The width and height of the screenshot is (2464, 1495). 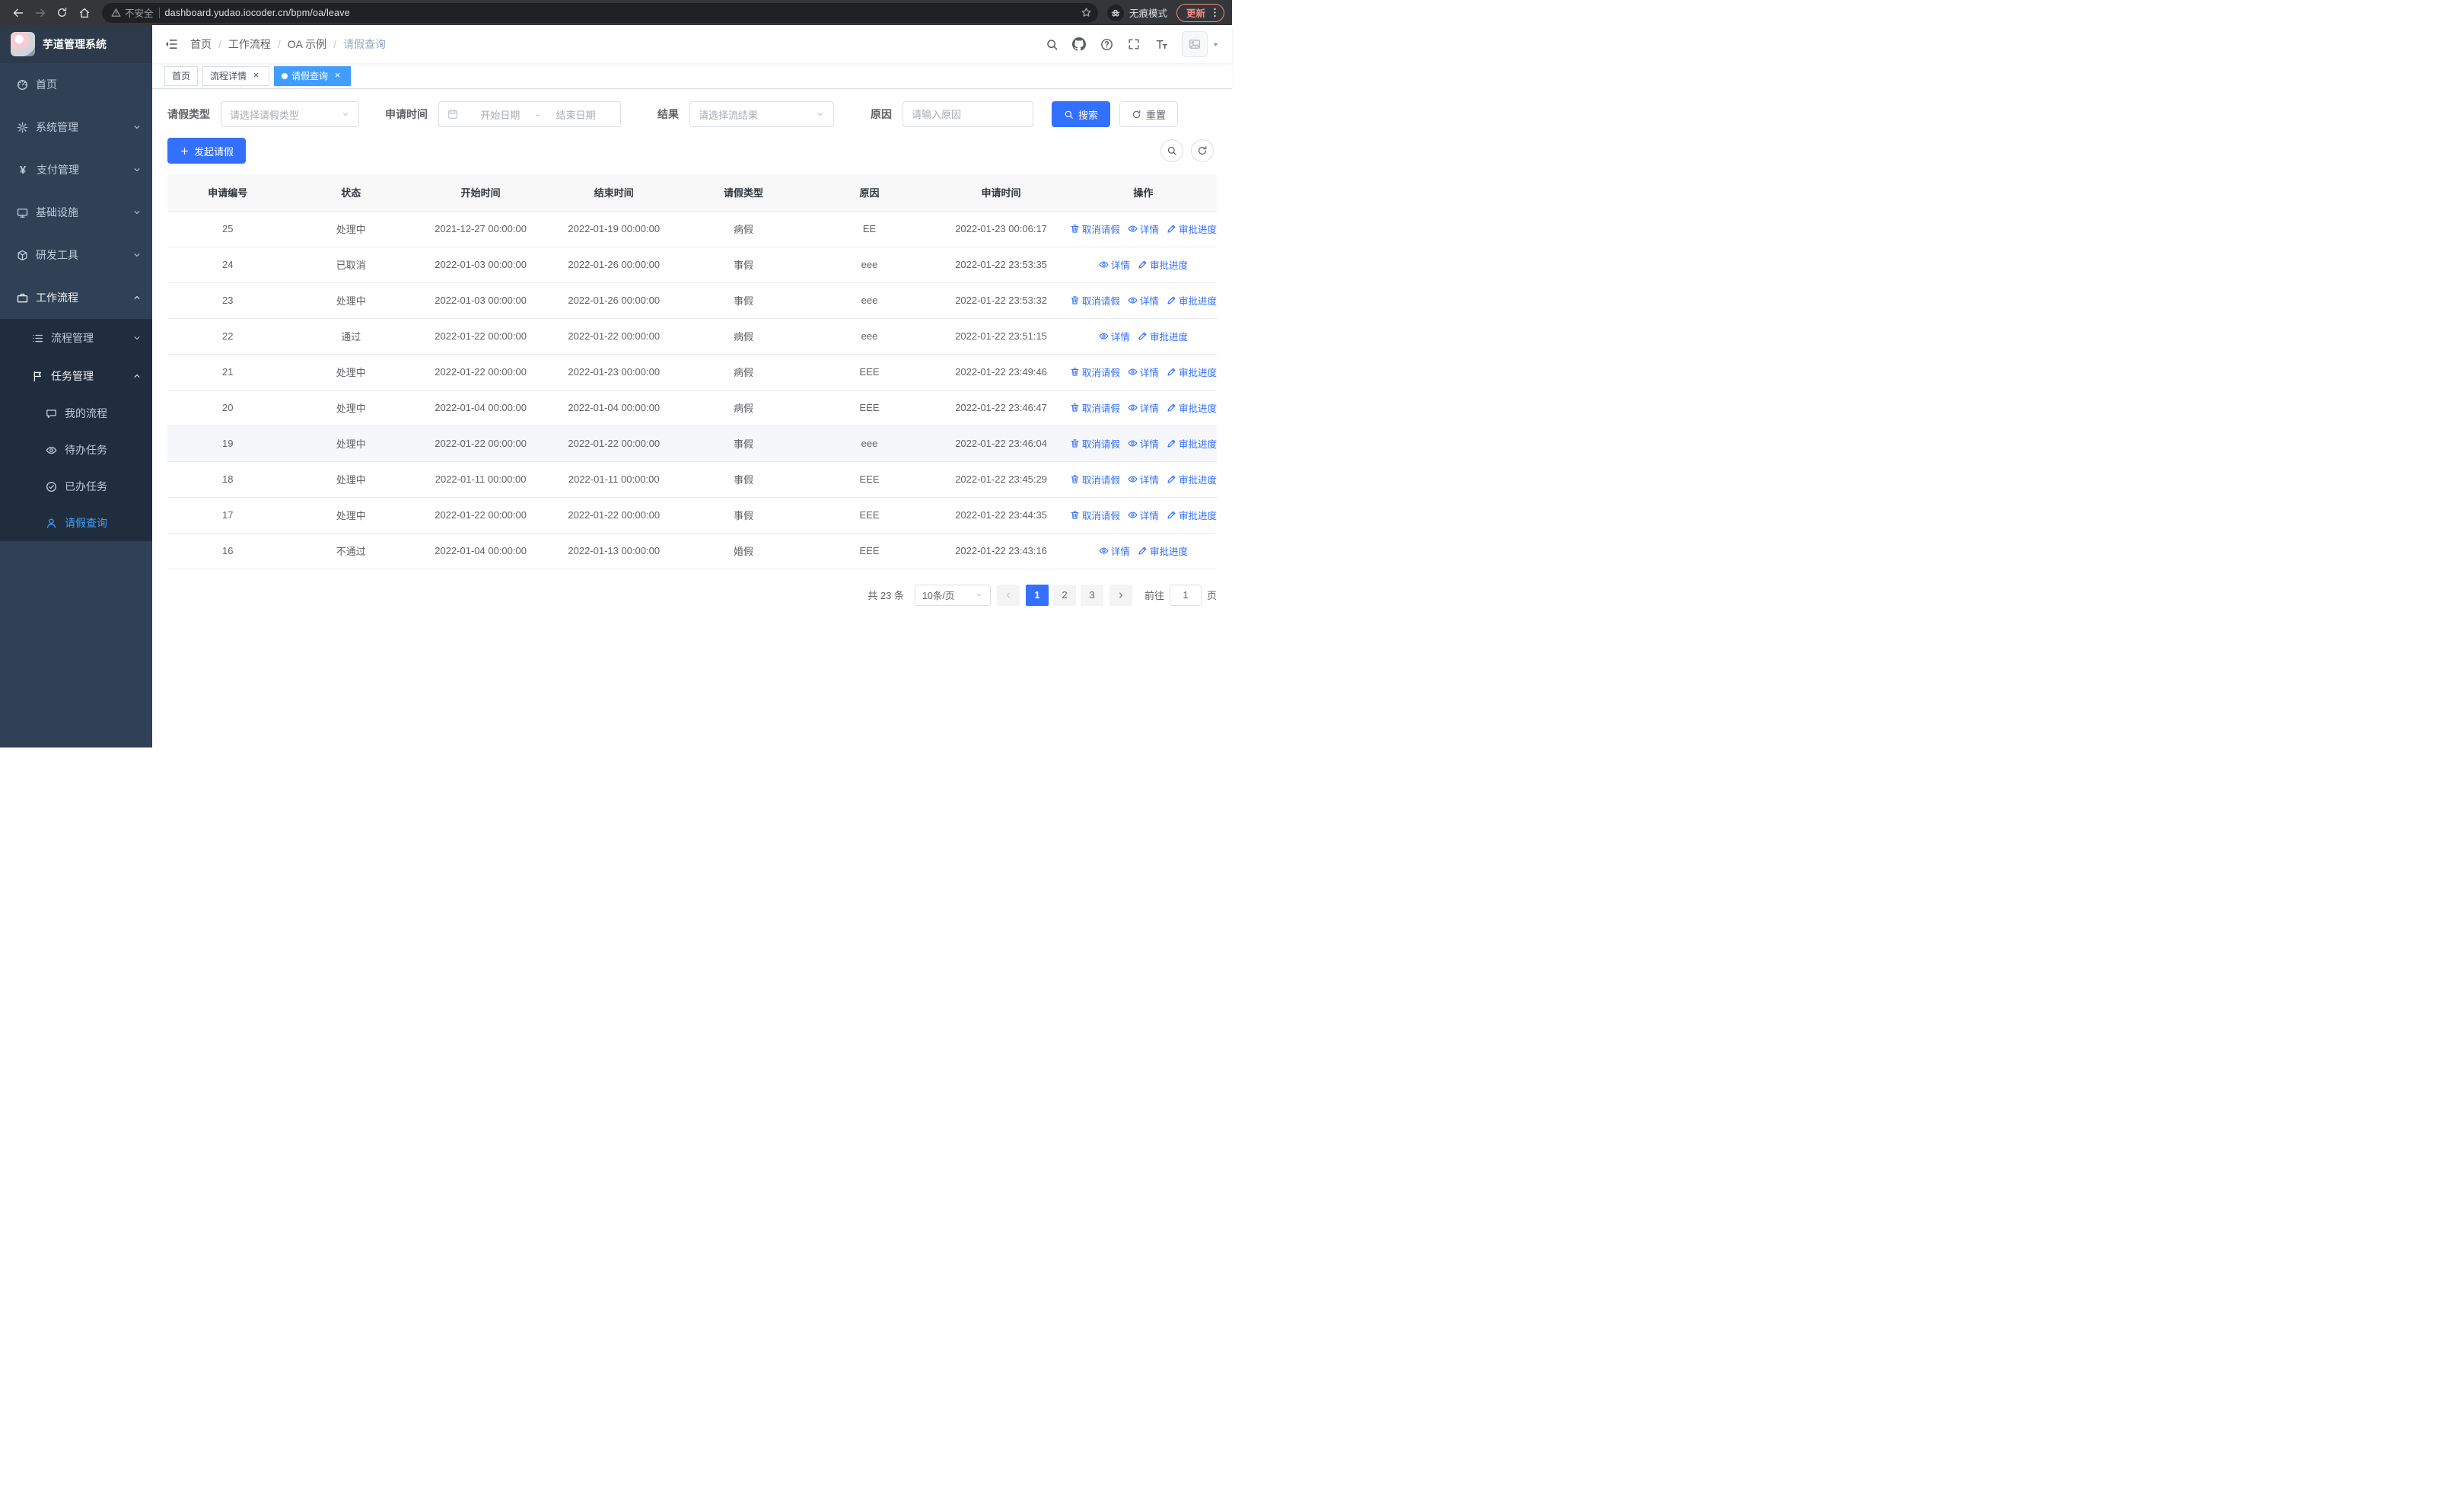 I want to click on column-header: 操作, so click(x=1143, y=193).